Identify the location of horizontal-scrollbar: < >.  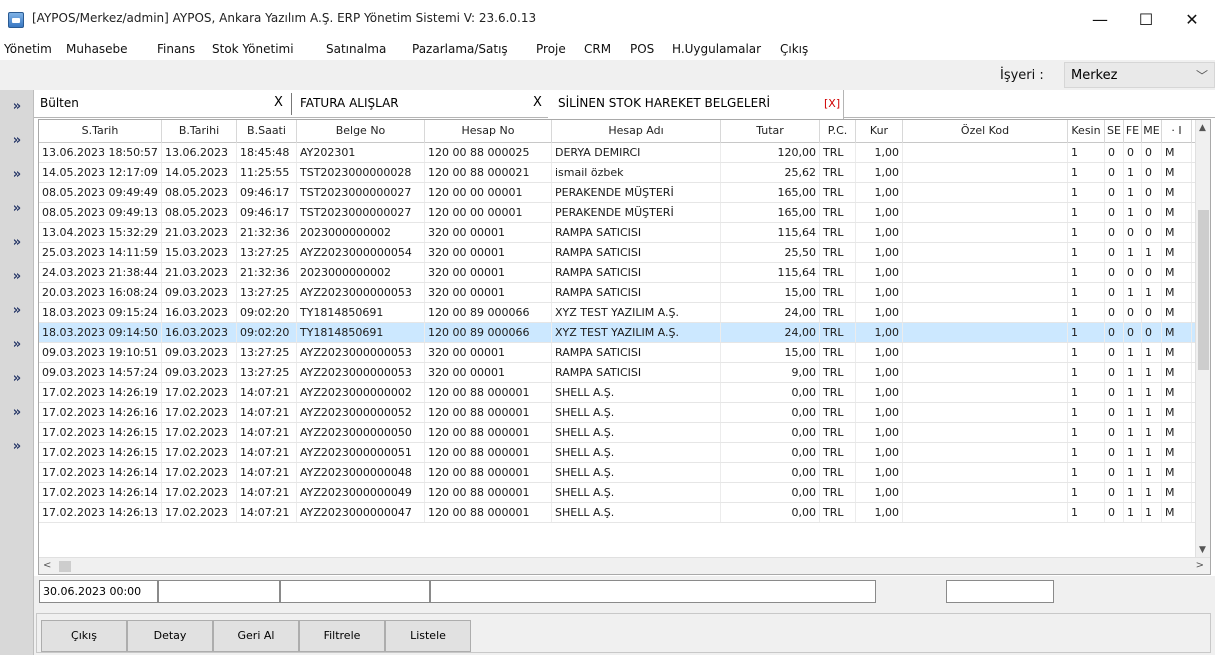
(624, 565).